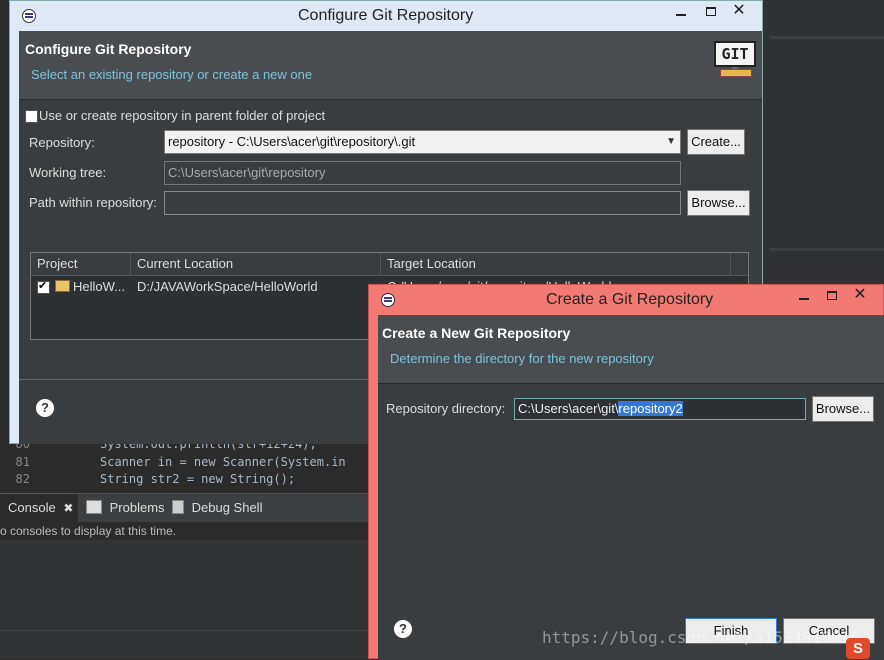 The height and width of the screenshot is (660, 884). What do you see at coordinates (32, 507) in the screenshot?
I see `console-tab-label: Console` at bounding box center [32, 507].